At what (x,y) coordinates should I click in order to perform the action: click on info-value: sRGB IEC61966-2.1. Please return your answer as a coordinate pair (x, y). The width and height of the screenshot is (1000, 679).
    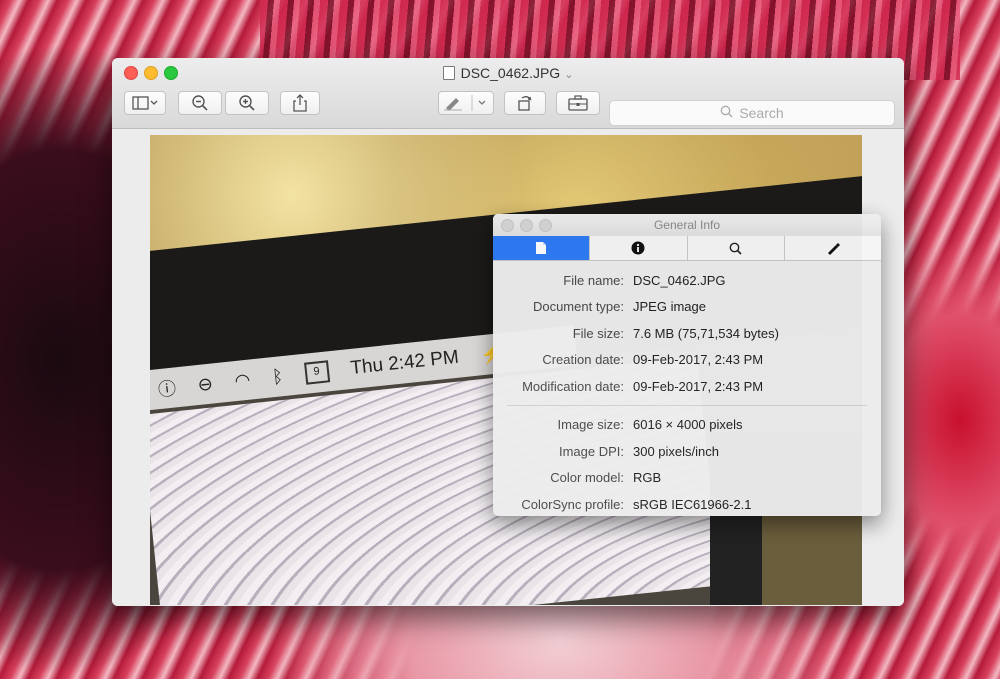
    Looking at the image, I should click on (692, 504).